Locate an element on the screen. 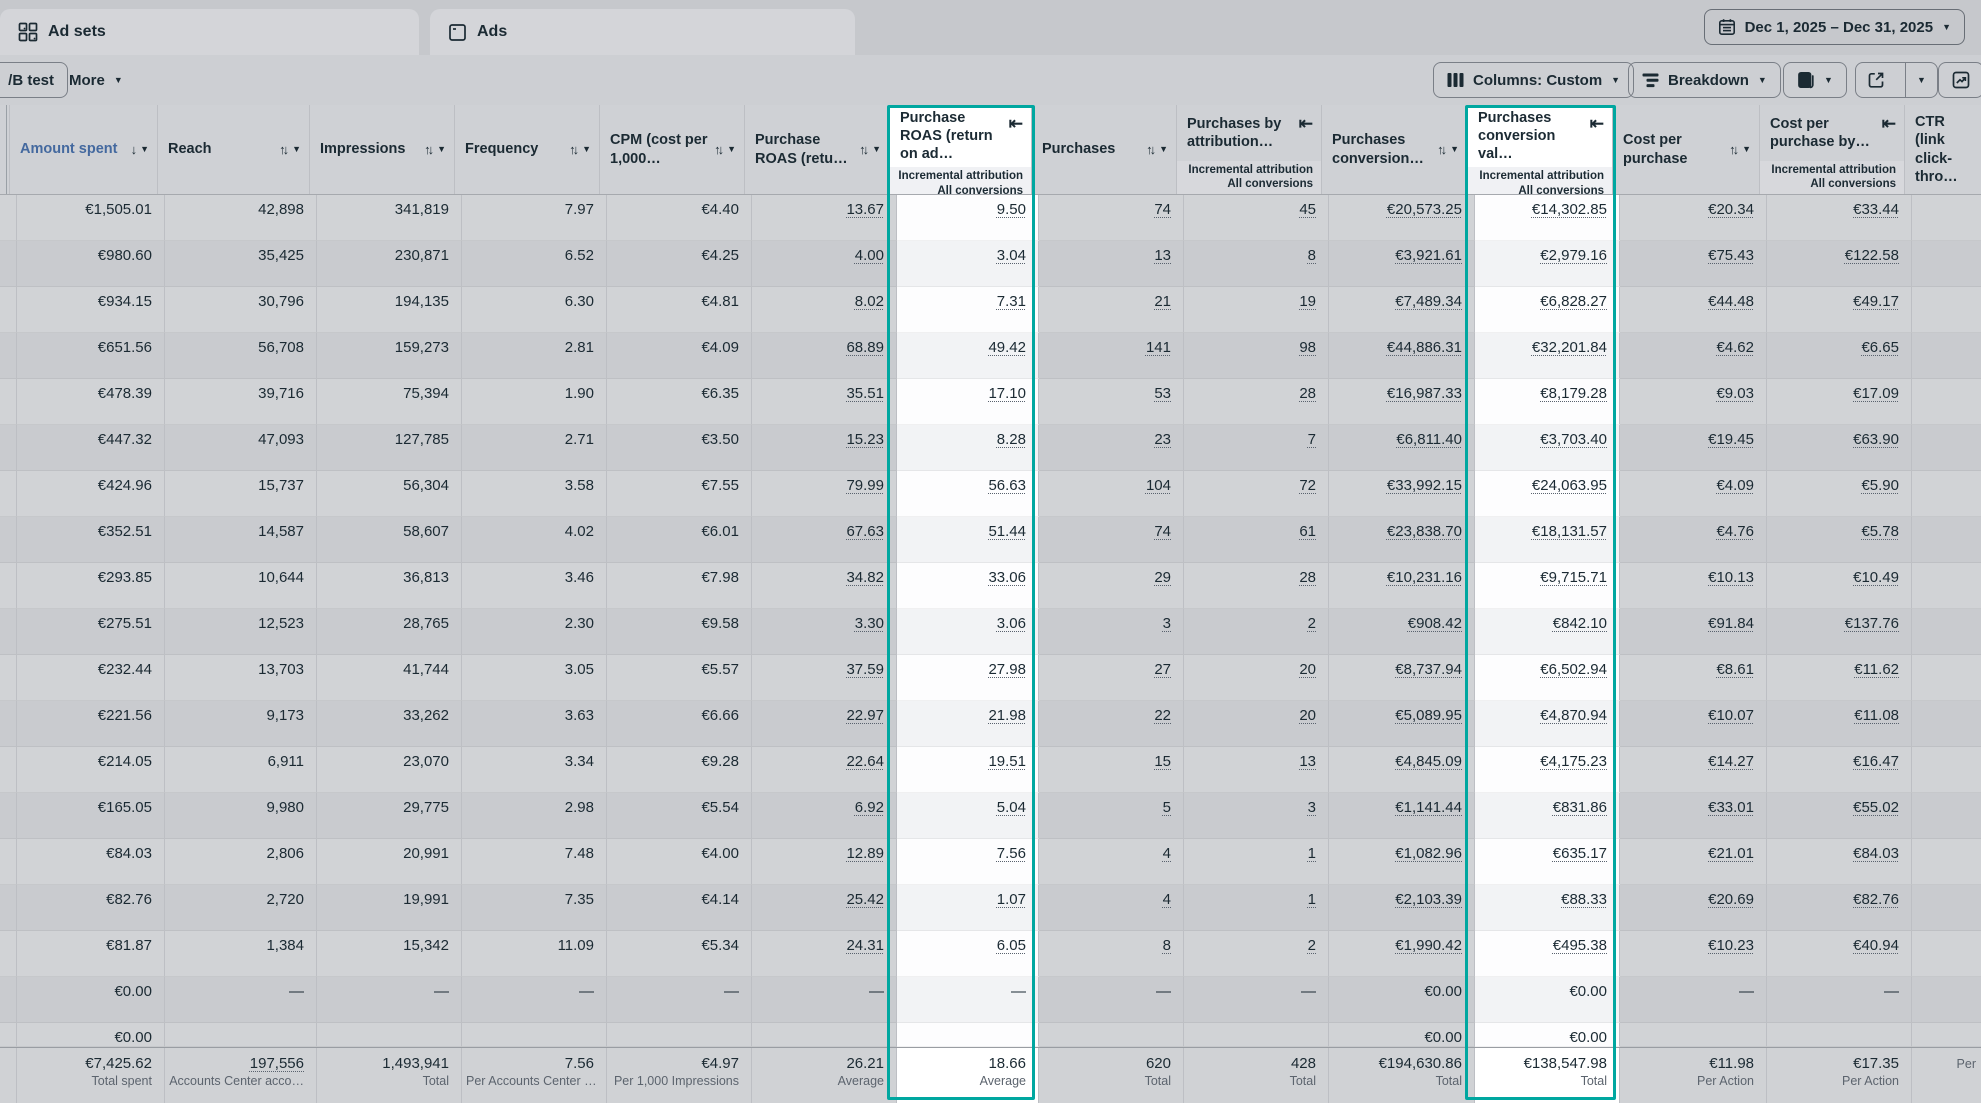 This screenshot has width=1981, height=1103. cell-value-cost-per-purchase: €4.76 is located at coordinates (1735, 531).